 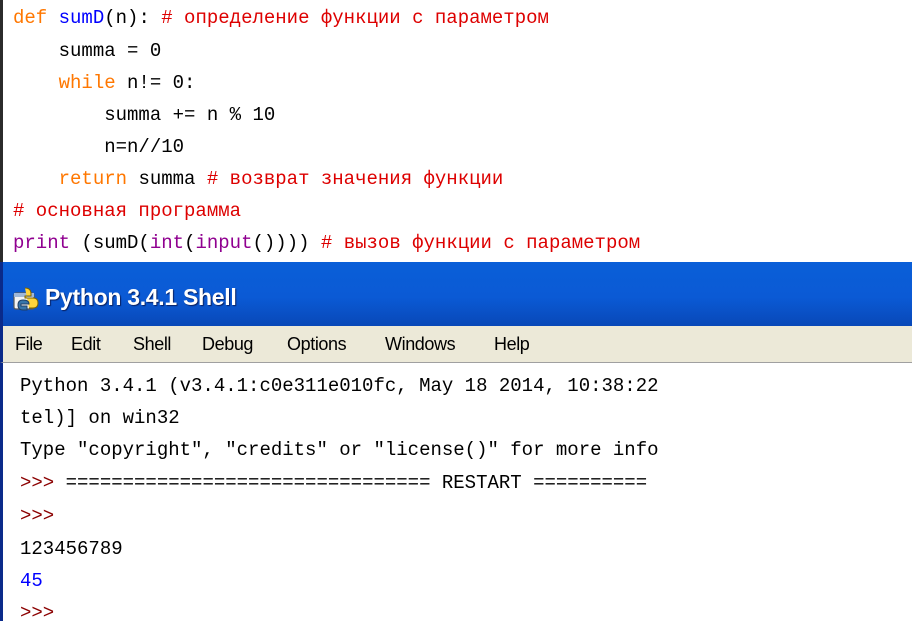 What do you see at coordinates (281, 243) in the screenshot?
I see `code-text: ())))` at bounding box center [281, 243].